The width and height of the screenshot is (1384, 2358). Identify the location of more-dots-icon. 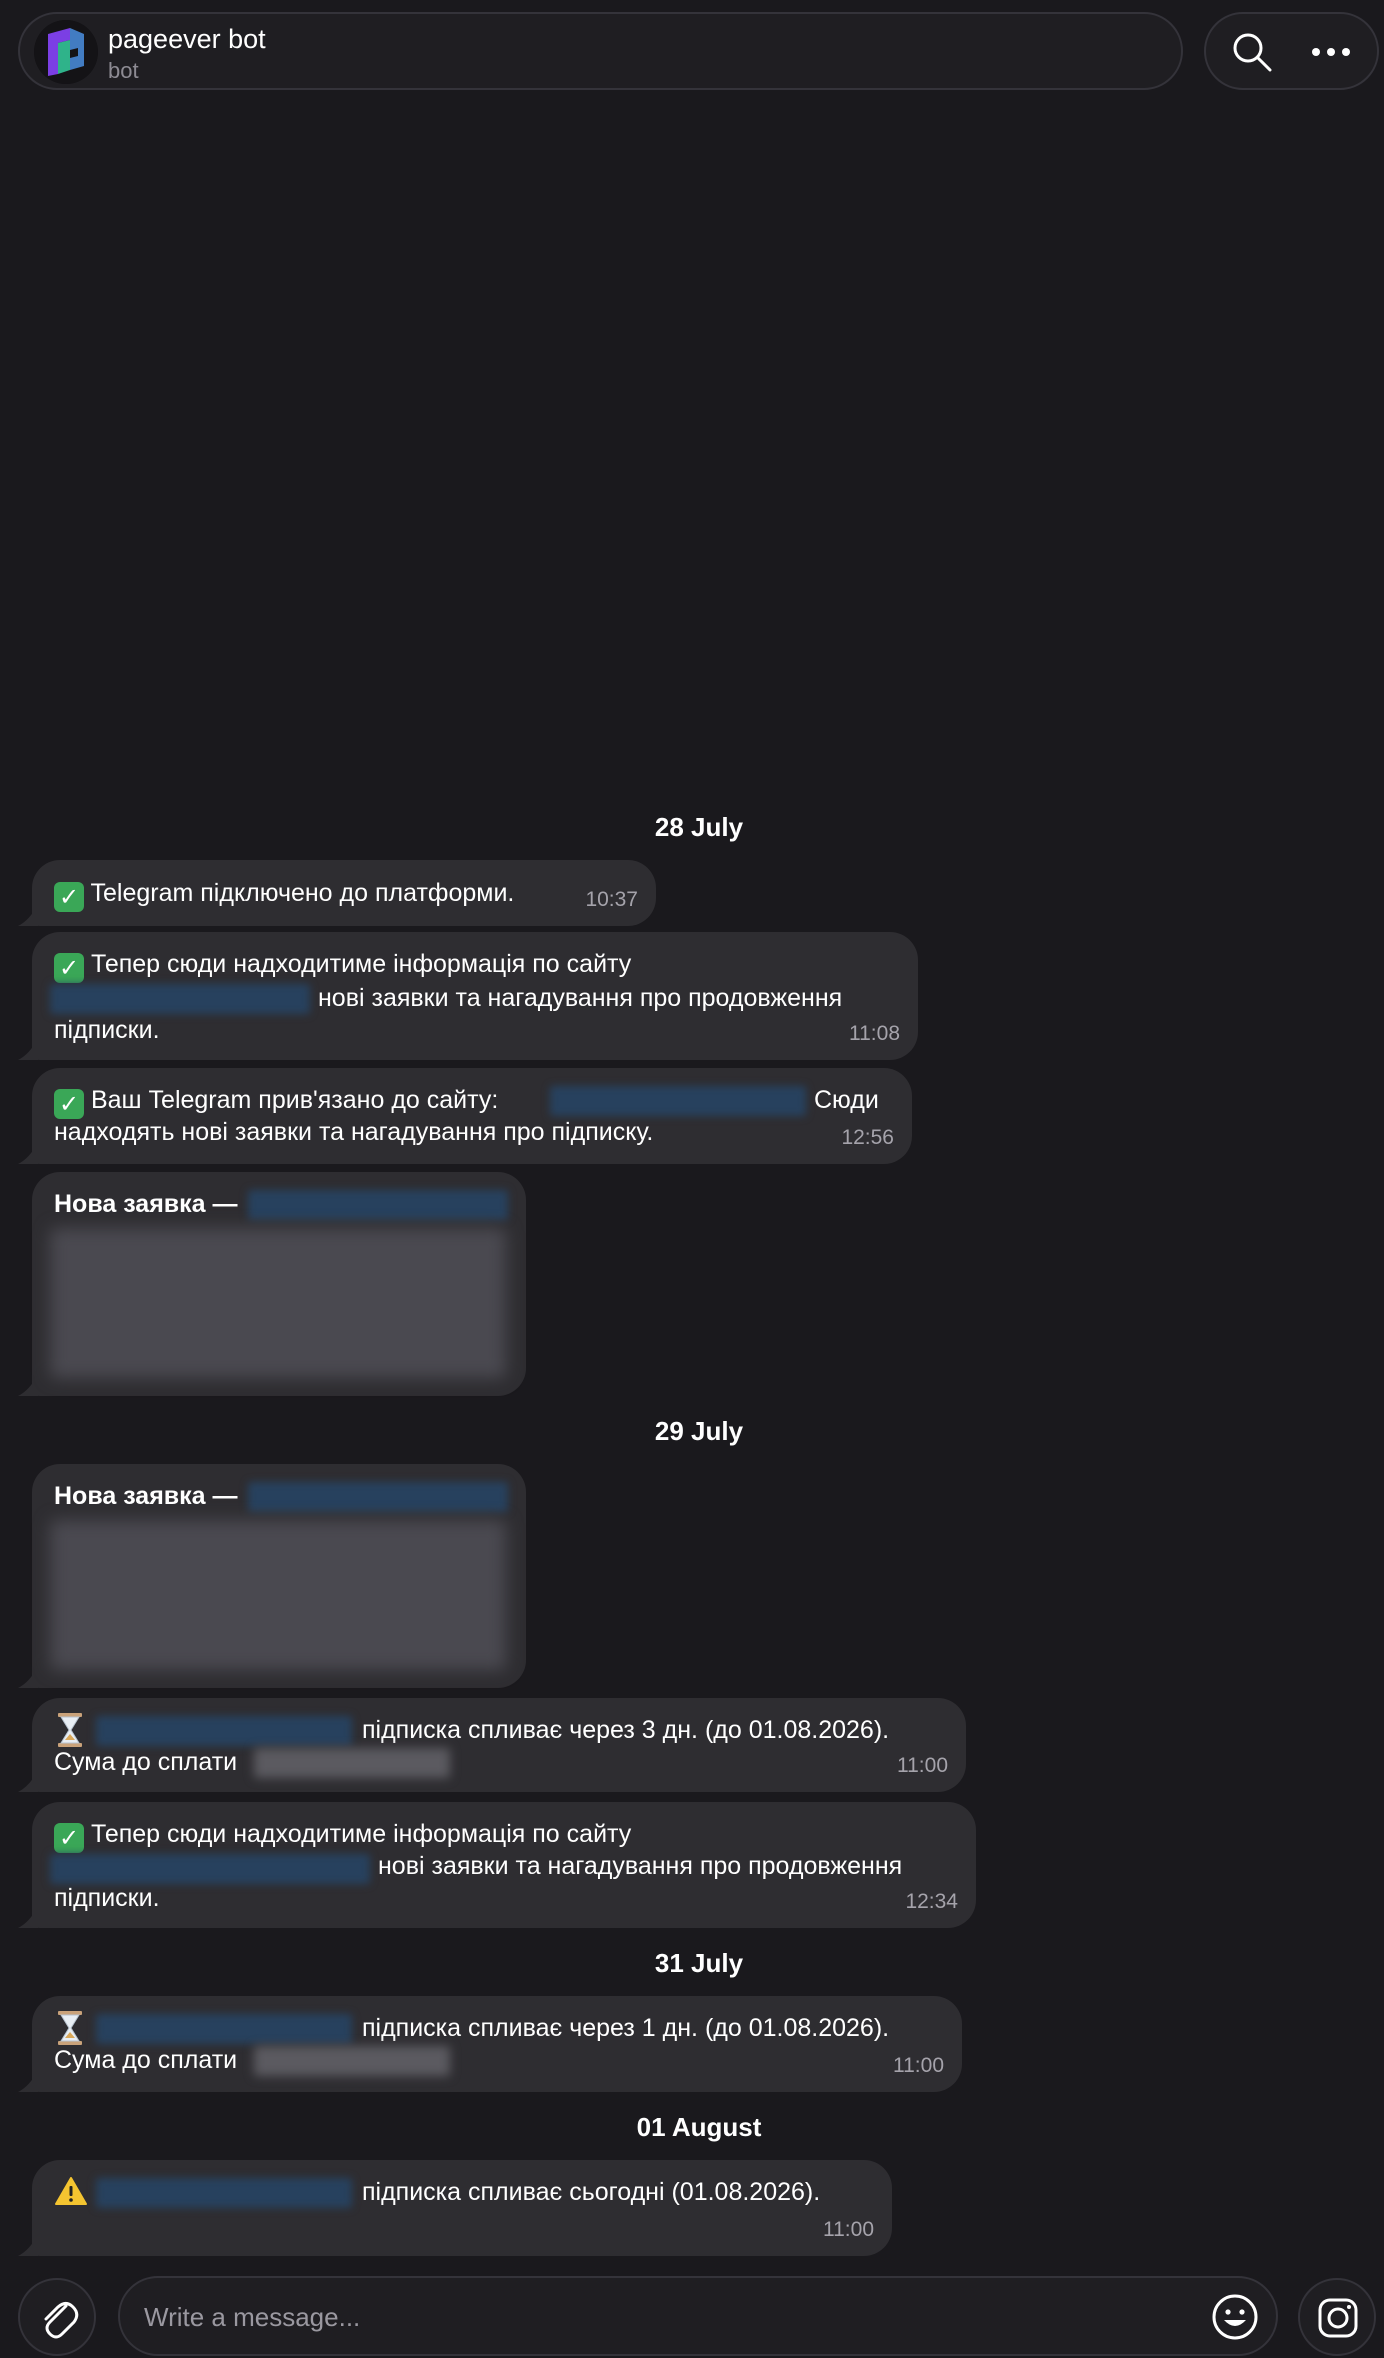
(1331, 52).